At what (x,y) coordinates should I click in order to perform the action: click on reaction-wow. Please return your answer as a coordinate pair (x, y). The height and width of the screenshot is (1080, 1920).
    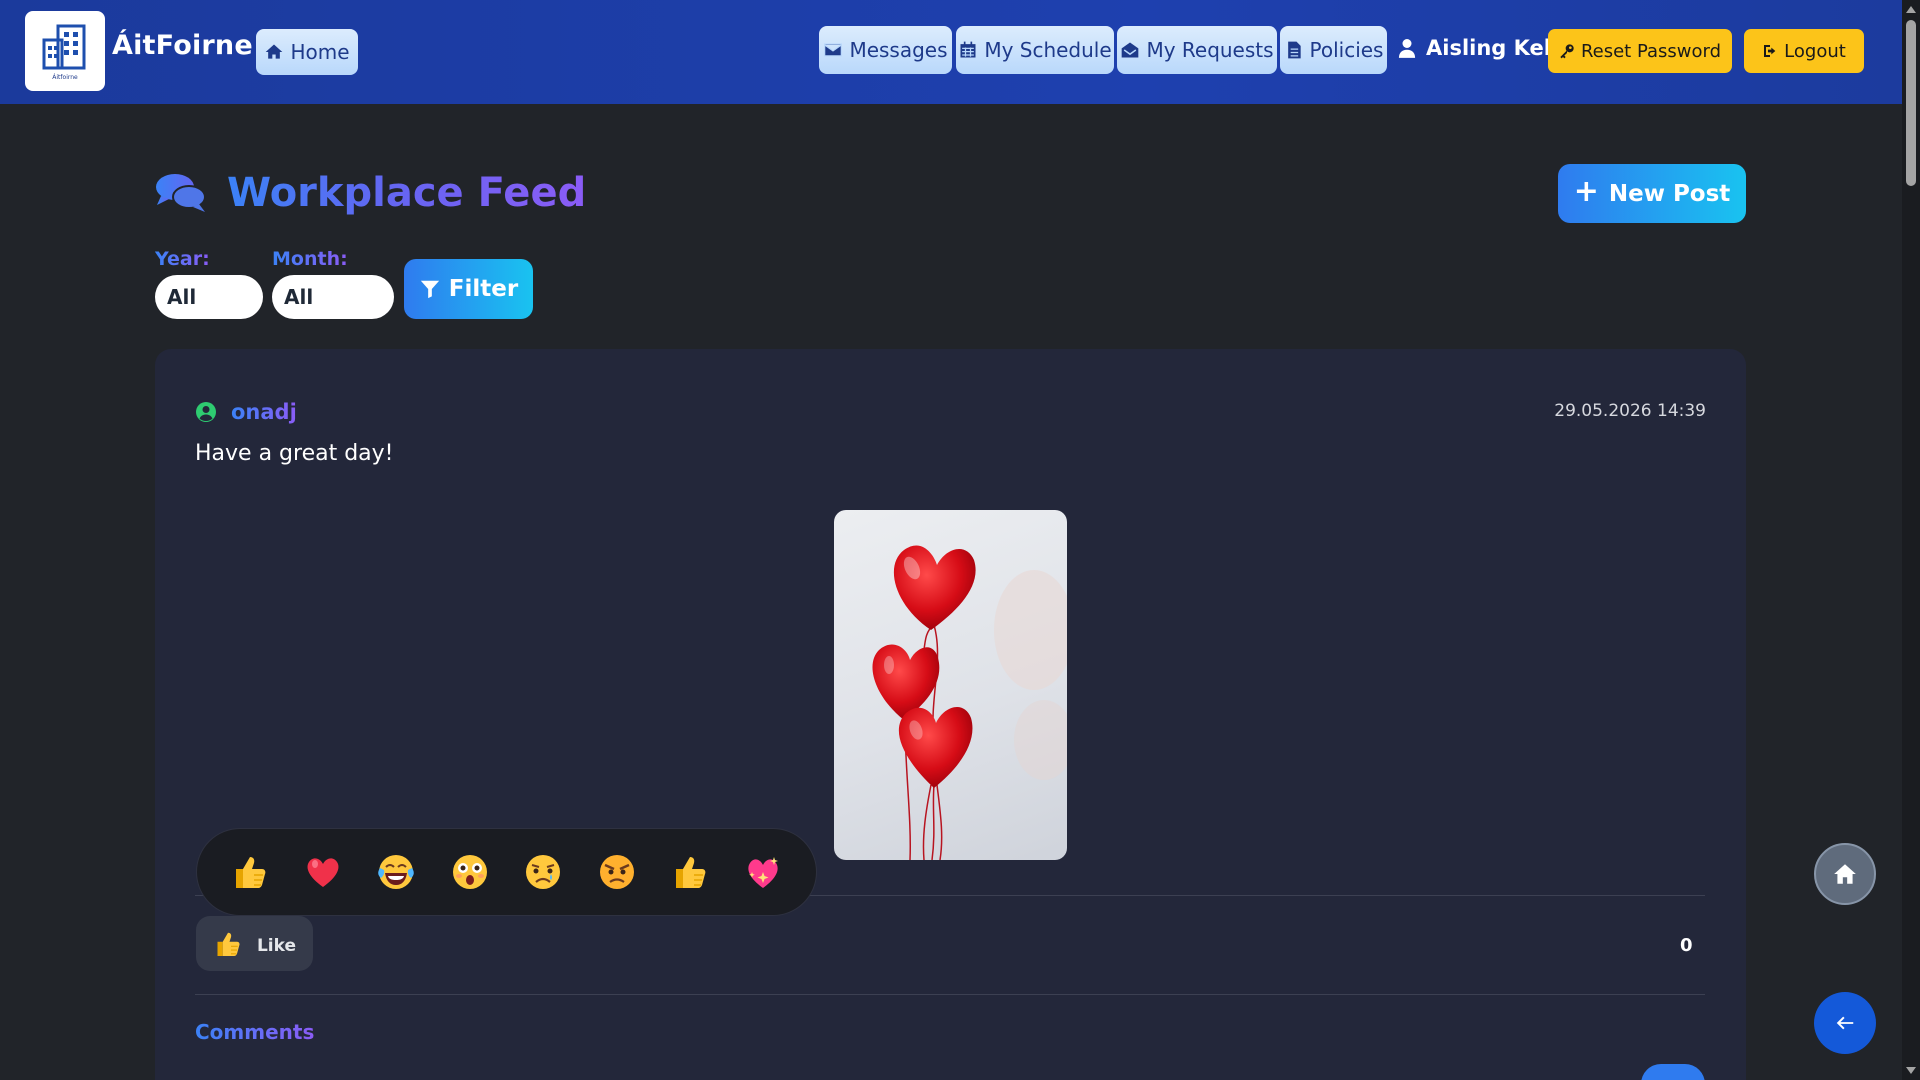
    Looking at the image, I should click on (470, 872).